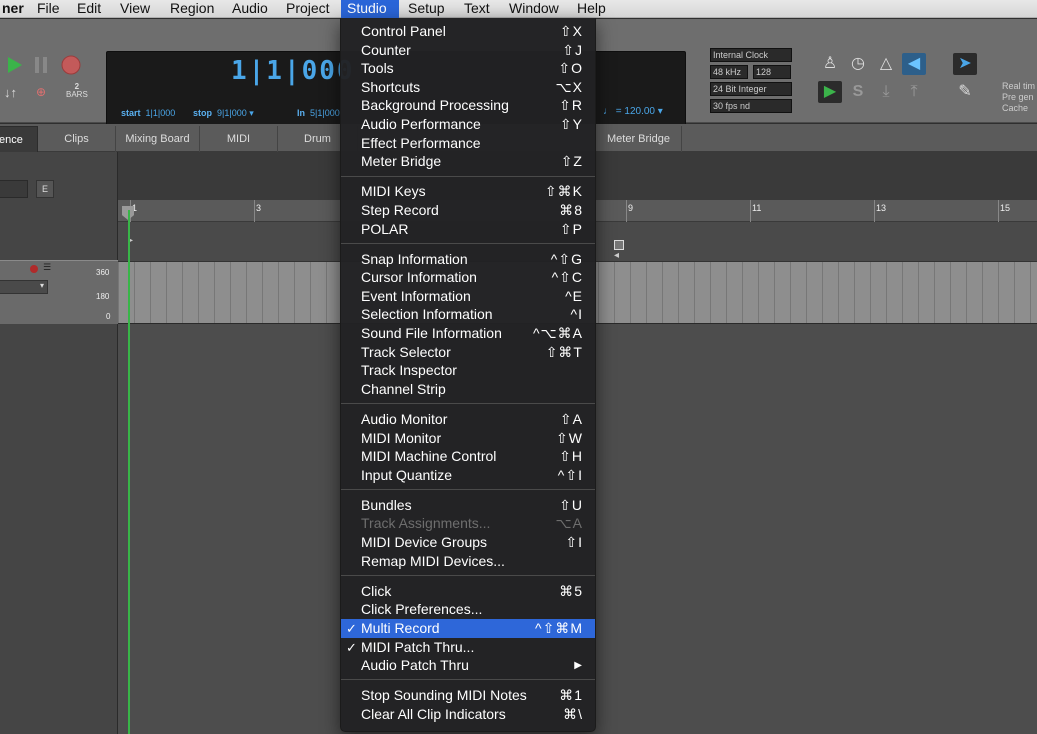  I want to click on menu-region: Region, so click(192, 9).